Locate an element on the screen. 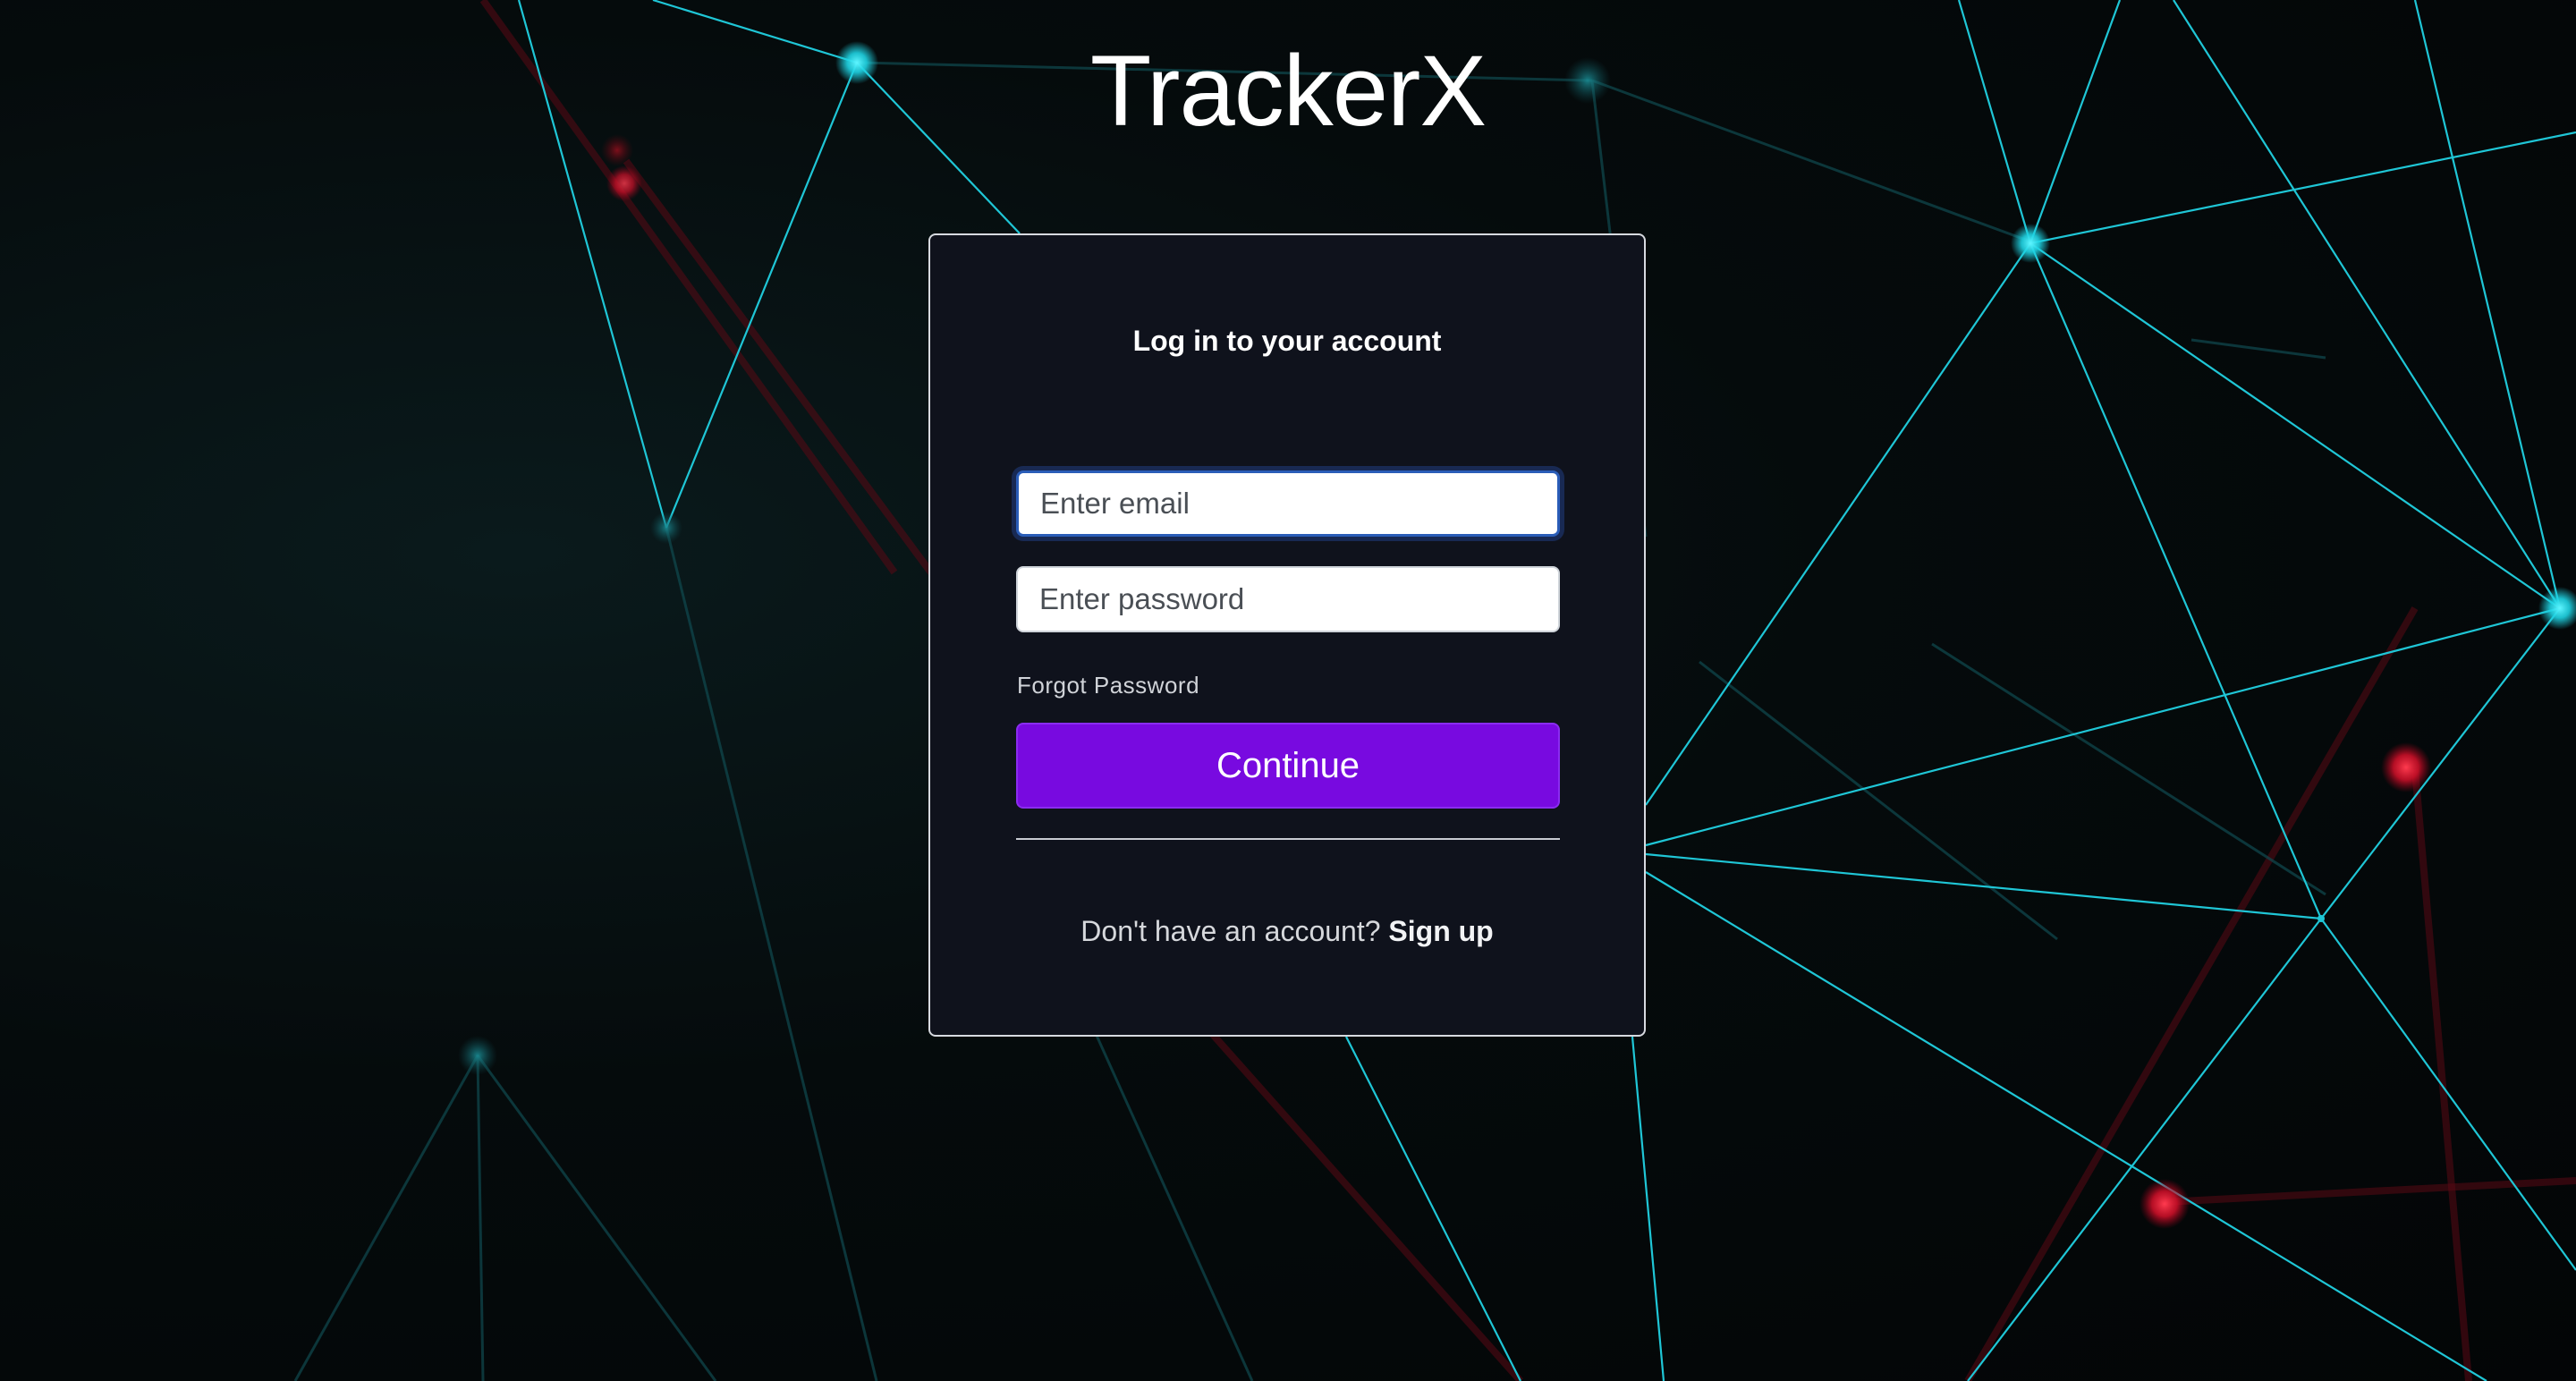 Image resolution: width=2576 pixels, height=1381 pixels. signup-prompt-row: Don't have an account? Sign up is located at coordinates (1287, 931).